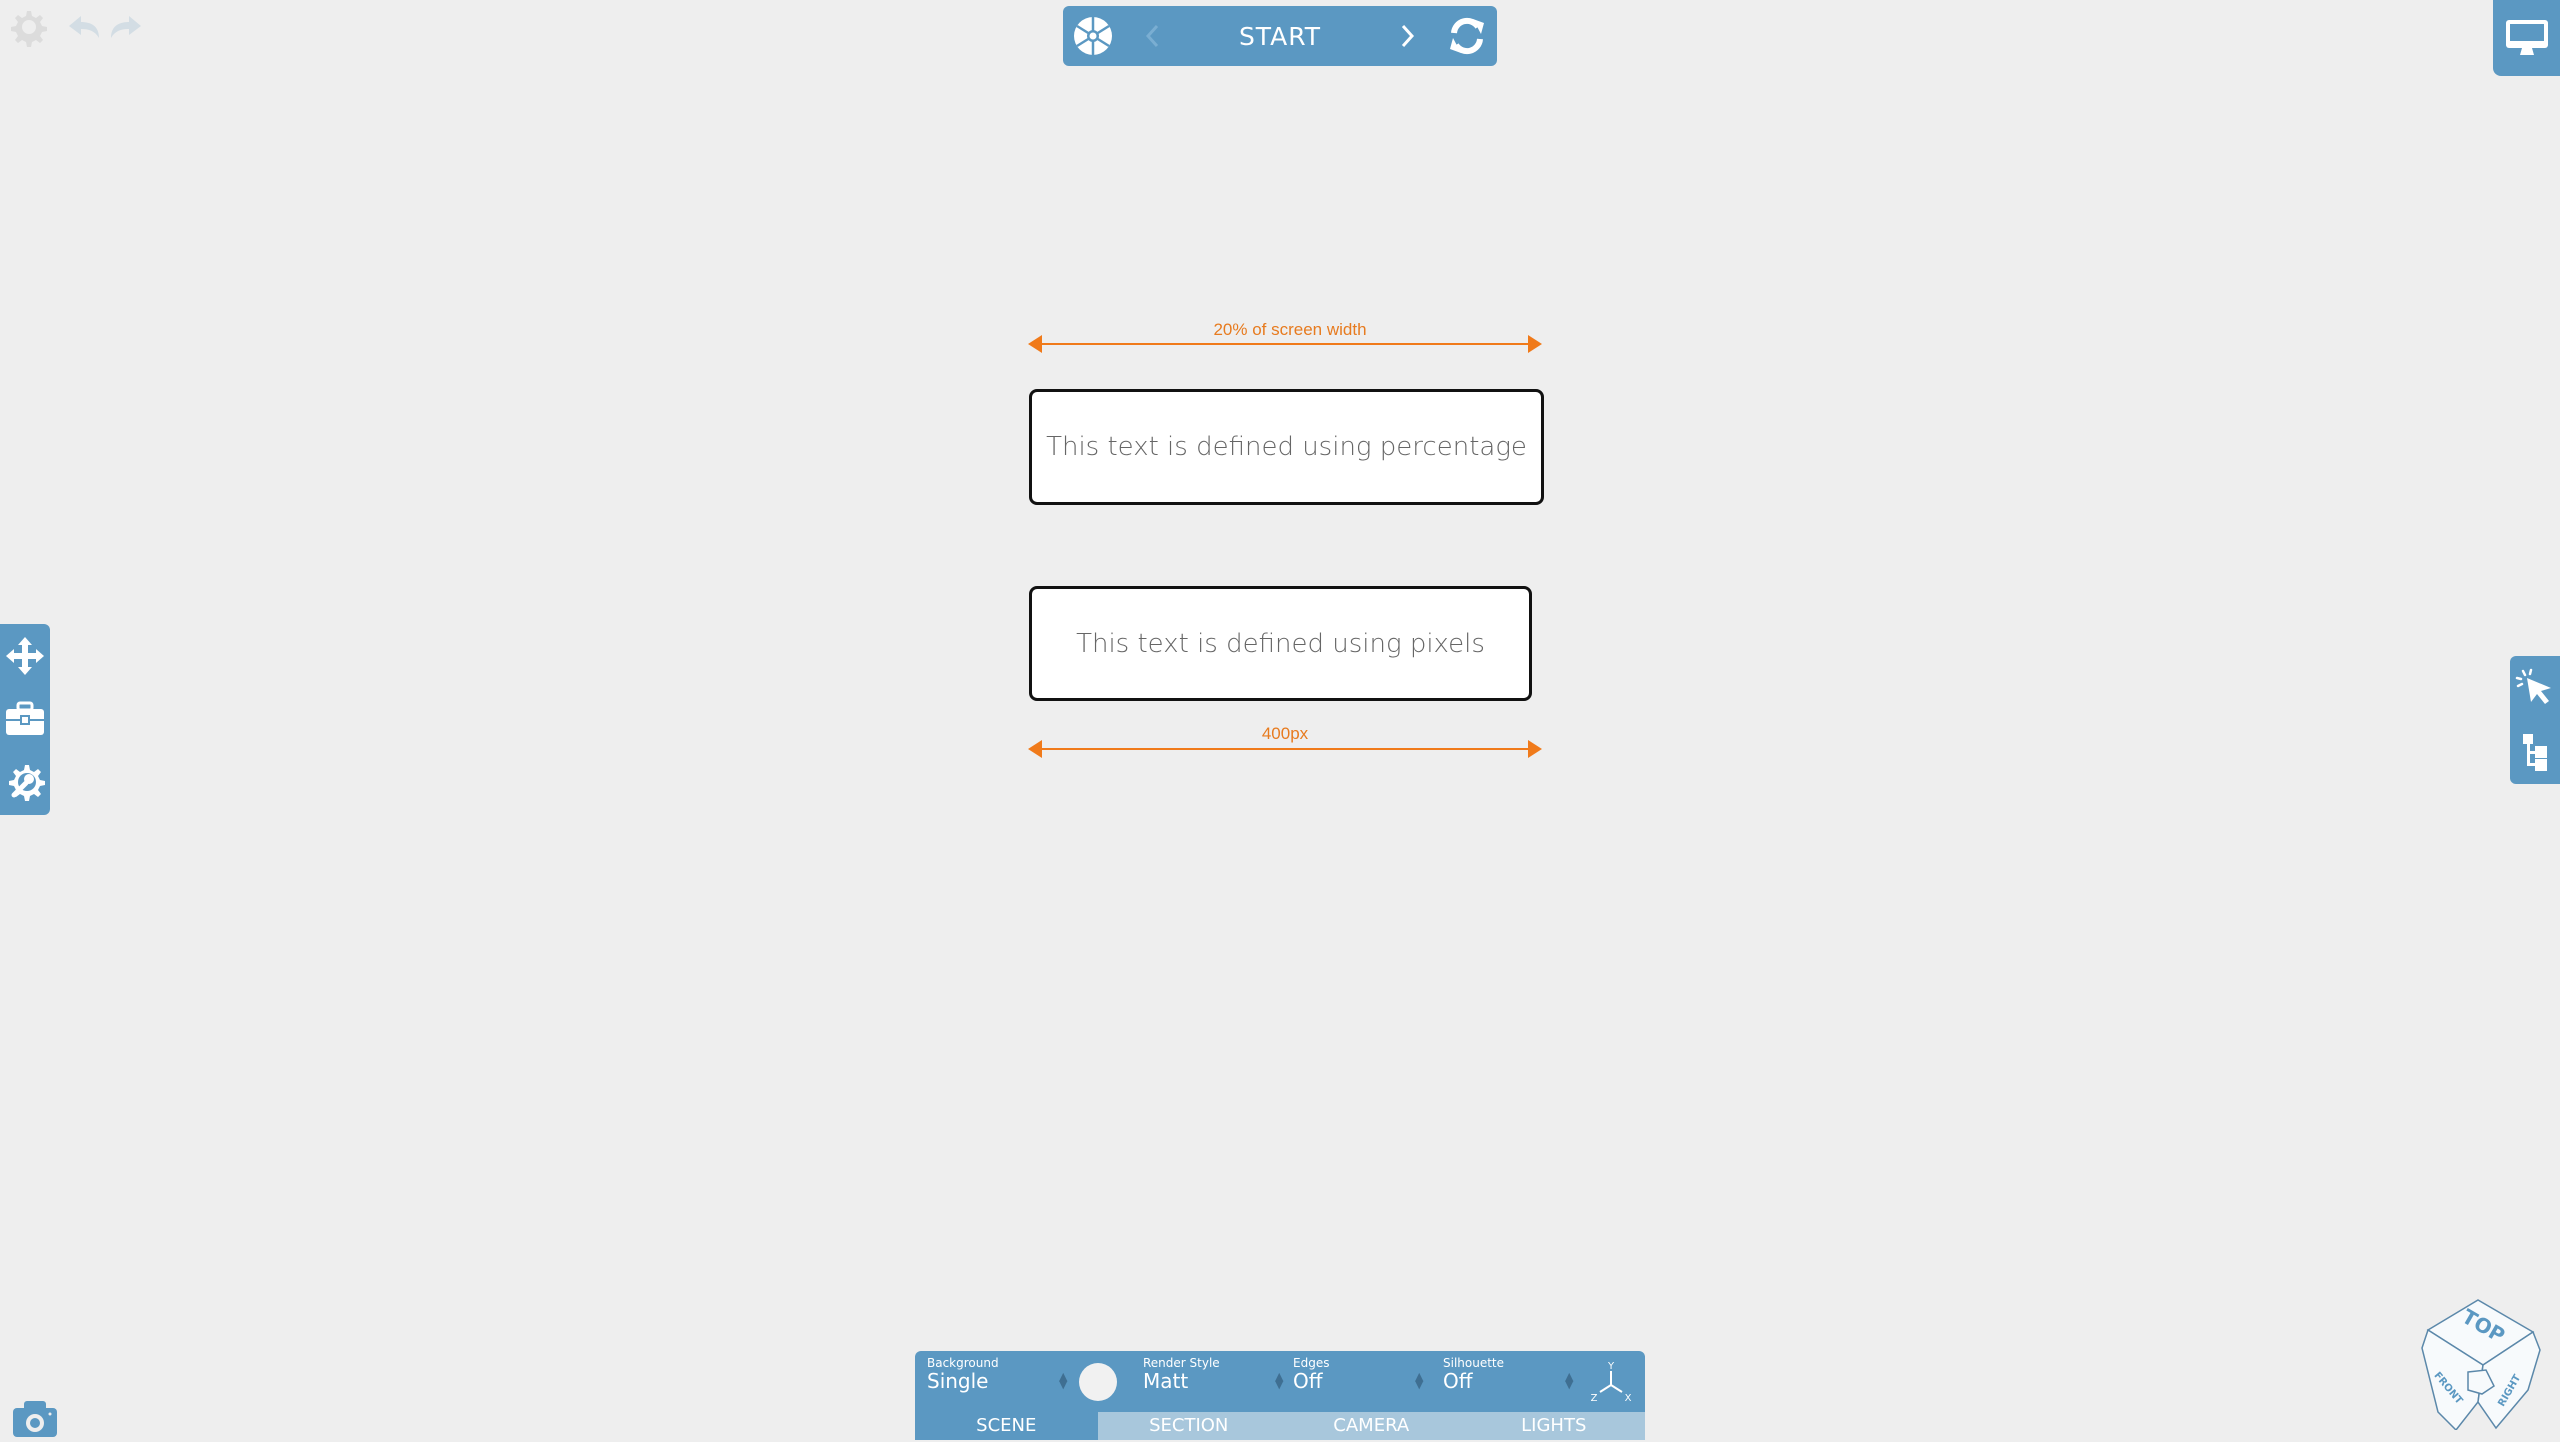 The width and height of the screenshot is (2560, 1442). What do you see at coordinates (1188, 1426) in the screenshot?
I see `tab-section: SECTION` at bounding box center [1188, 1426].